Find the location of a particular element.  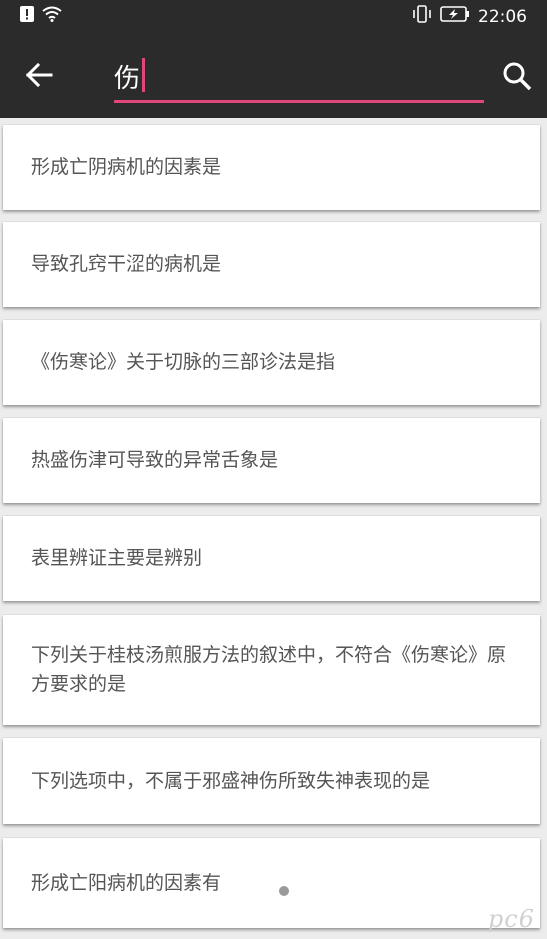

status-bar: 22:06 is located at coordinates (273, 17).